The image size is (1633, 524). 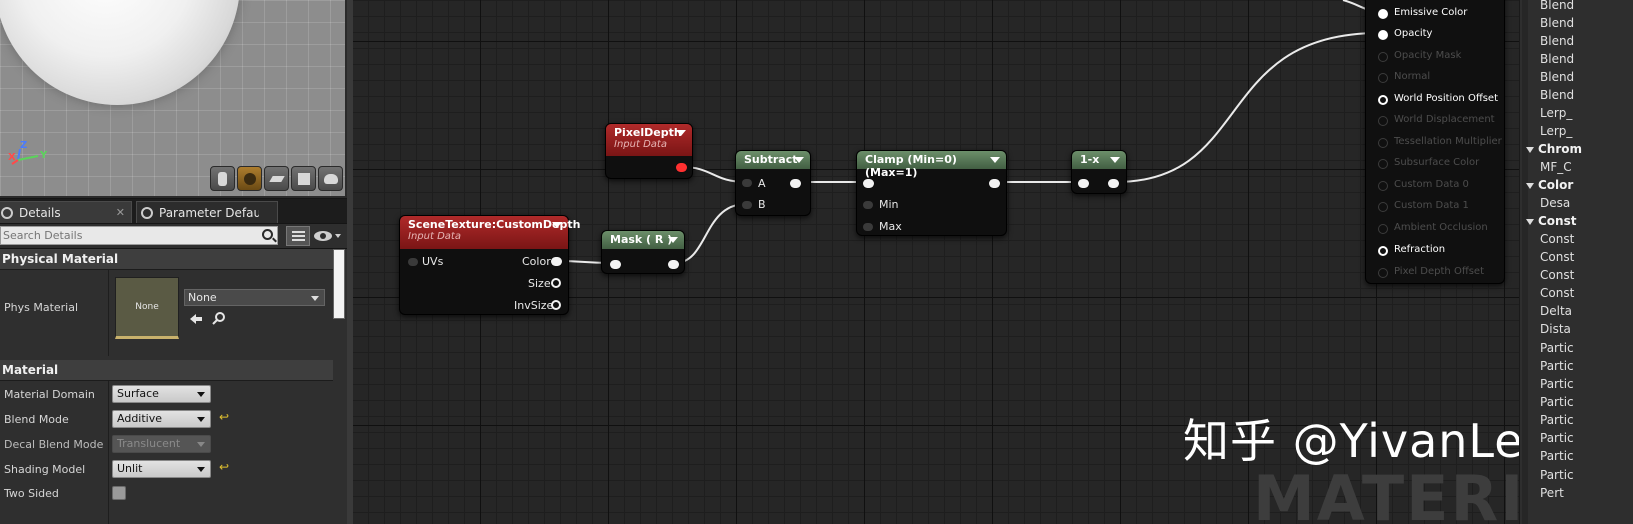 I want to click on details-icon, so click(x=7, y=212).